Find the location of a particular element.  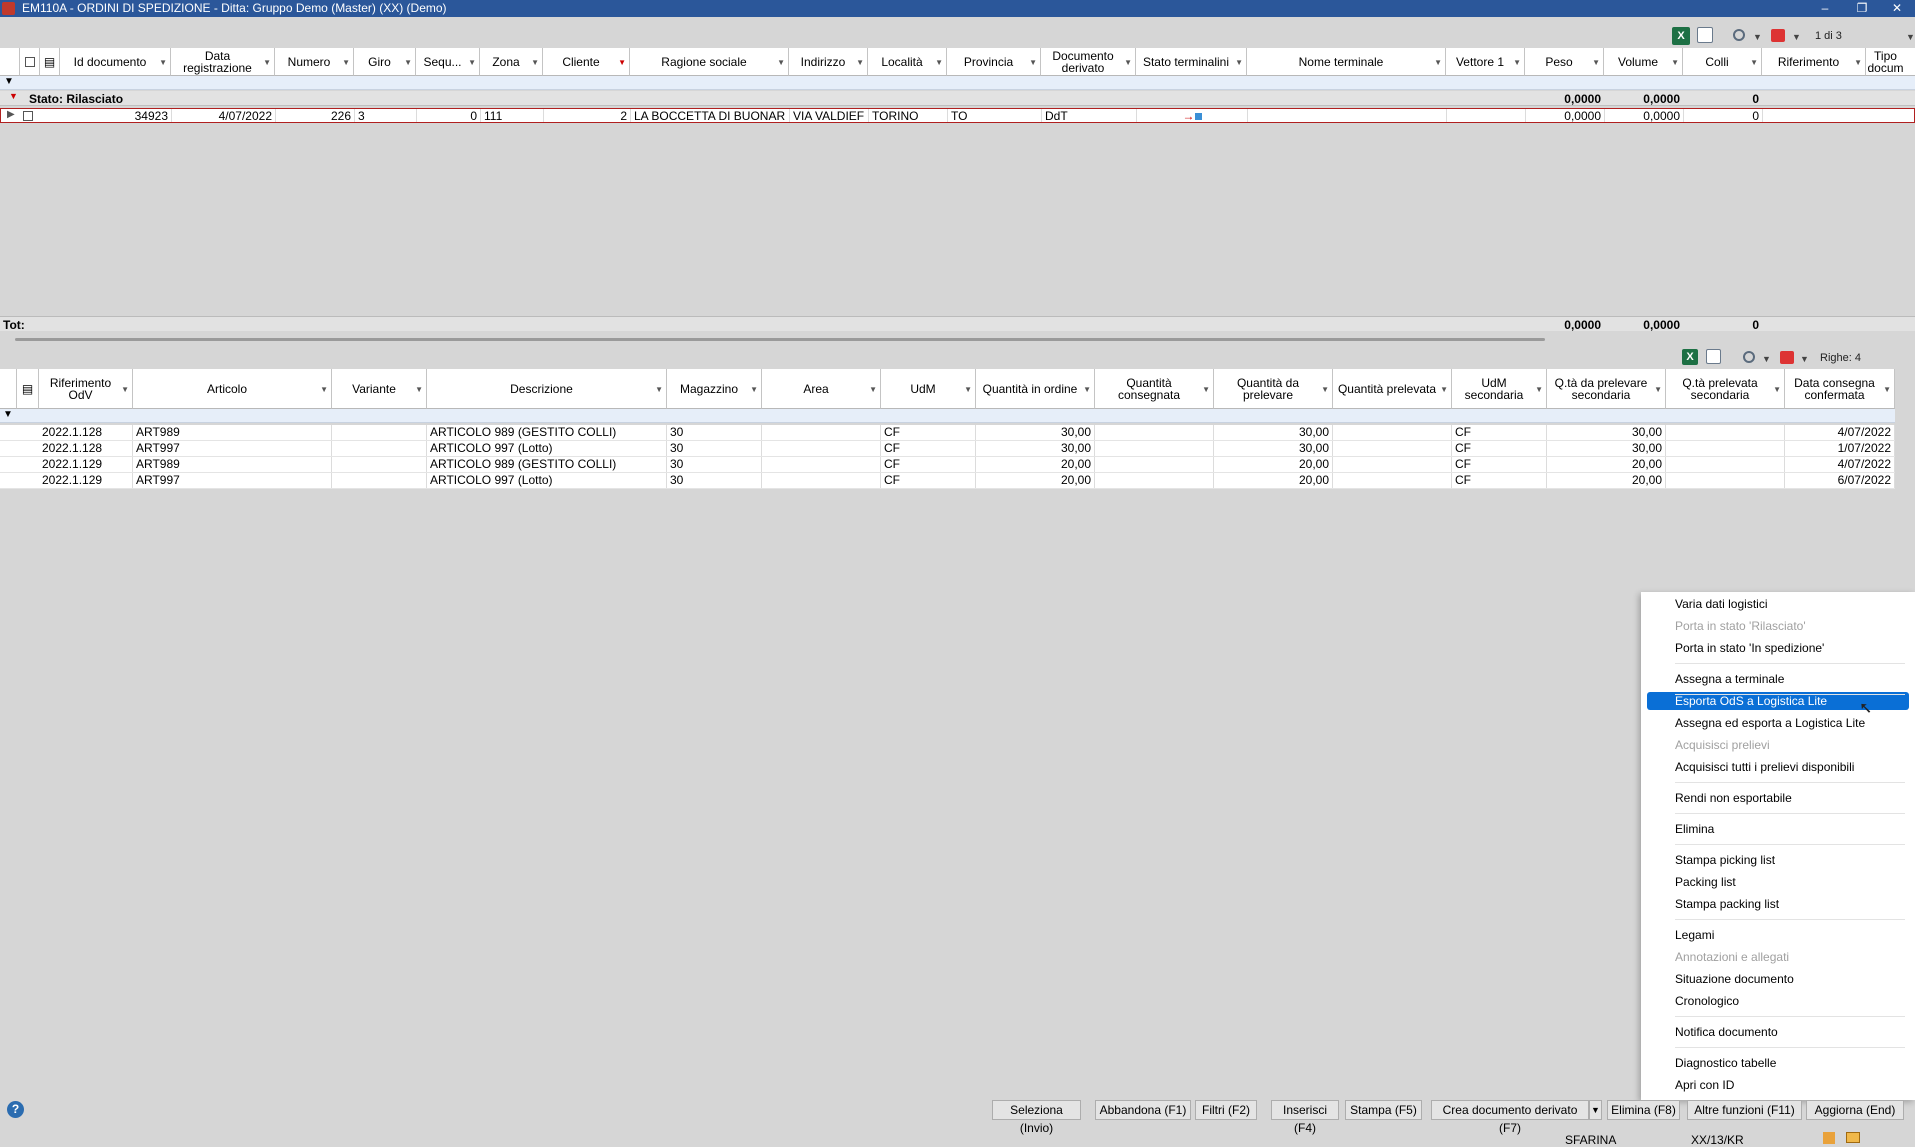

restore-icon: ❐ is located at coordinates (1862, 8).